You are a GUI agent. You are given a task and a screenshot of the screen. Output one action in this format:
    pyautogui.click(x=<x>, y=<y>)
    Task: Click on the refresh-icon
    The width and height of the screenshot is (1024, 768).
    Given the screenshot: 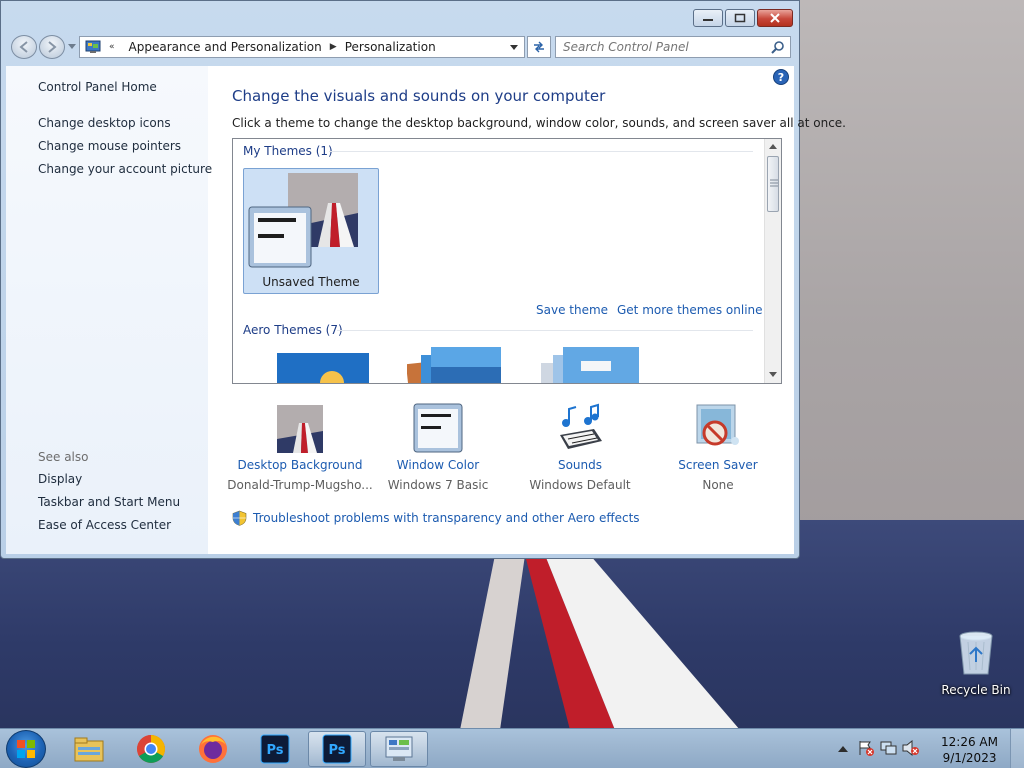 What is the action you would take?
    pyautogui.click(x=539, y=47)
    